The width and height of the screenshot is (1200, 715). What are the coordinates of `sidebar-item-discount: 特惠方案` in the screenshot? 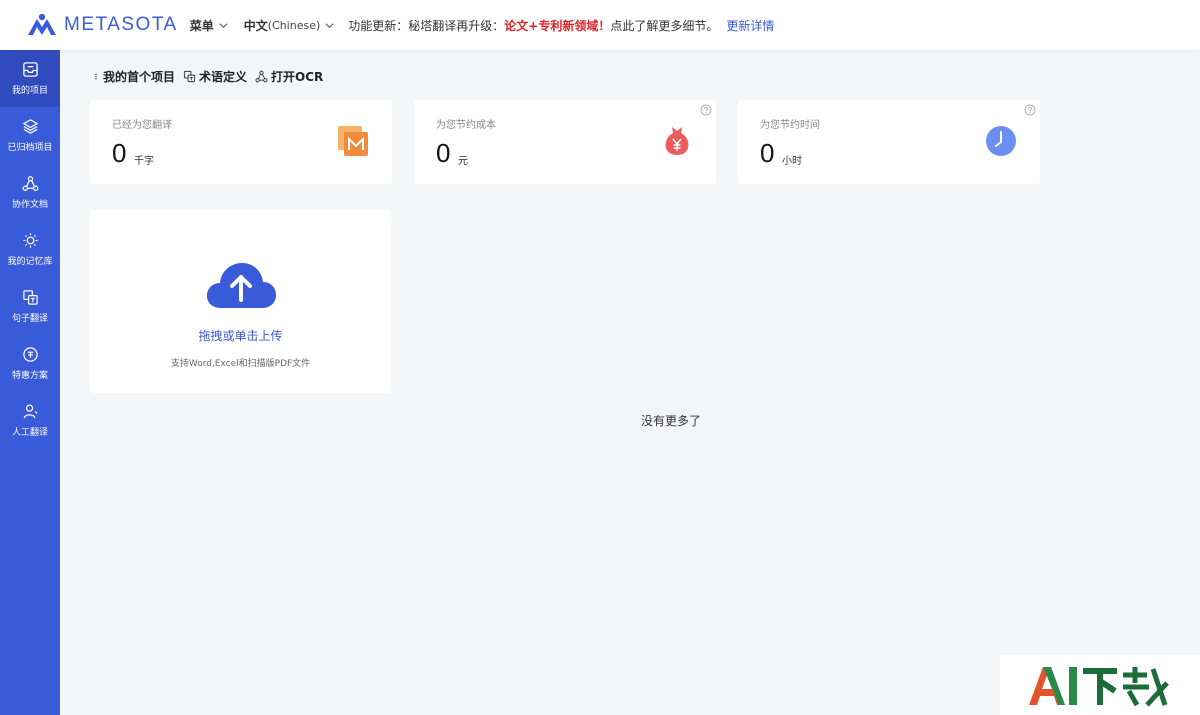 It's located at (30, 363).